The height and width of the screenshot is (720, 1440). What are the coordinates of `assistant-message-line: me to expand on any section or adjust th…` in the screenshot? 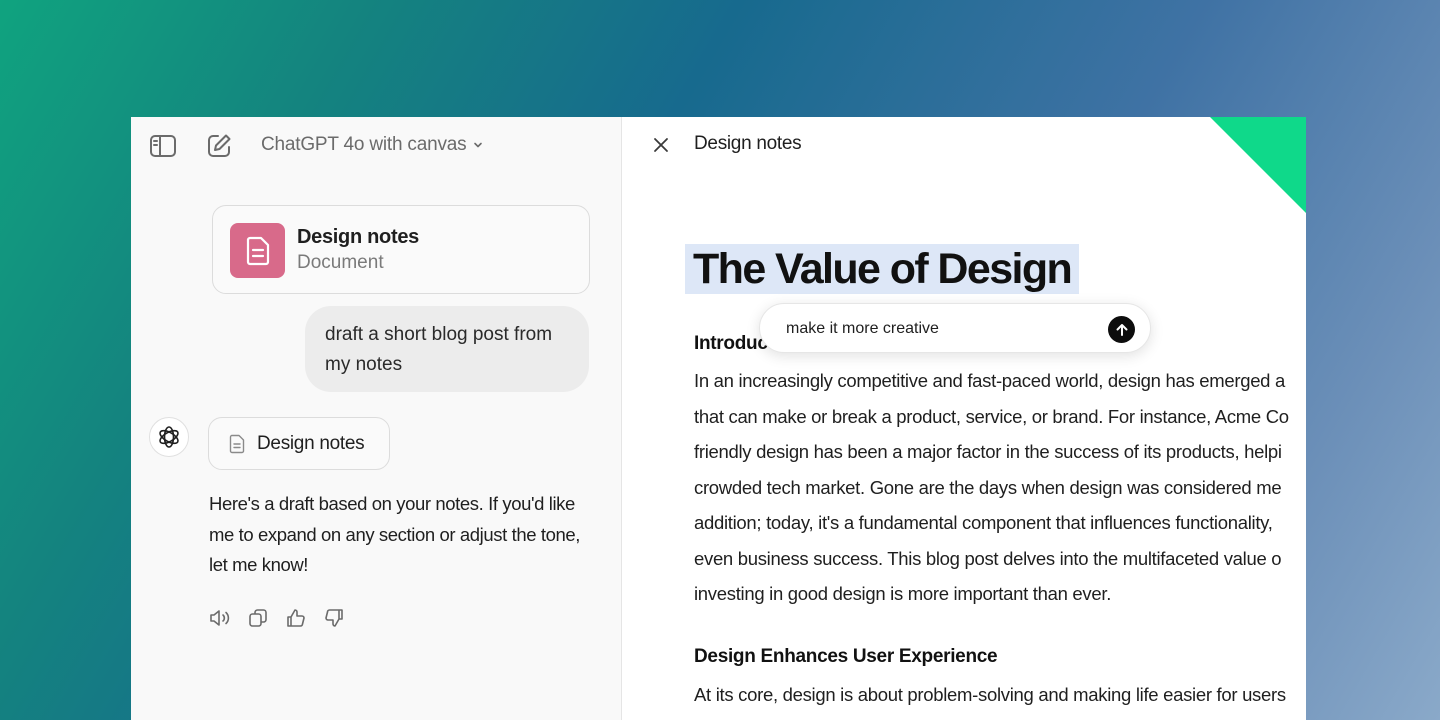 It's located at (394, 534).